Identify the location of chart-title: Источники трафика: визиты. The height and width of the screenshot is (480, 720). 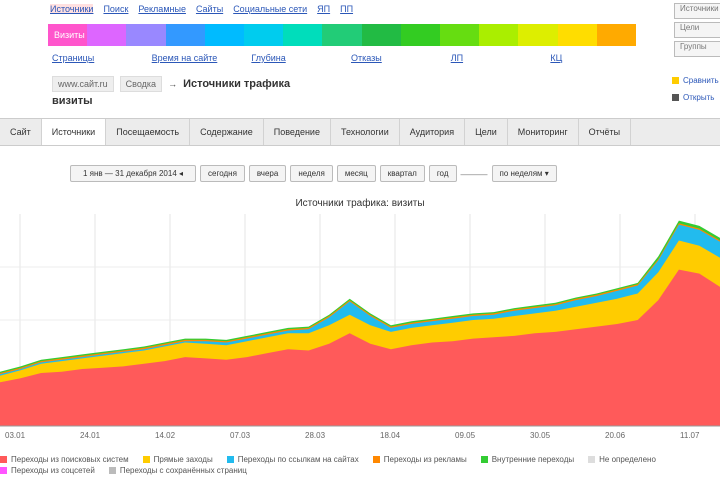
(360, 203).